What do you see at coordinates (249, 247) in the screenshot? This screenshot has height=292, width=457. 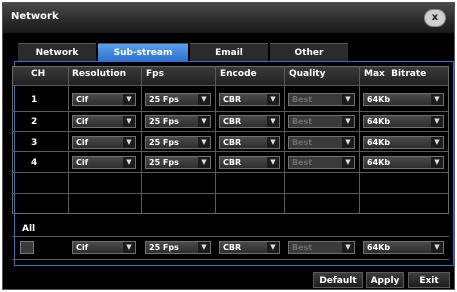 I see `all-encode-select: CBR ▼` at bounding box center [249, 247].